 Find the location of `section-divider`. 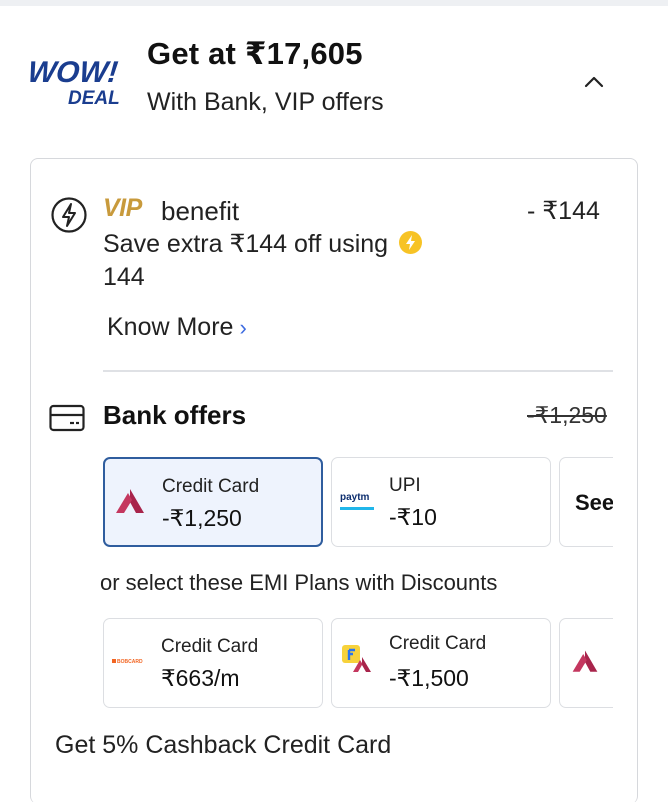

section-divider is located at coordinates (358, 371).